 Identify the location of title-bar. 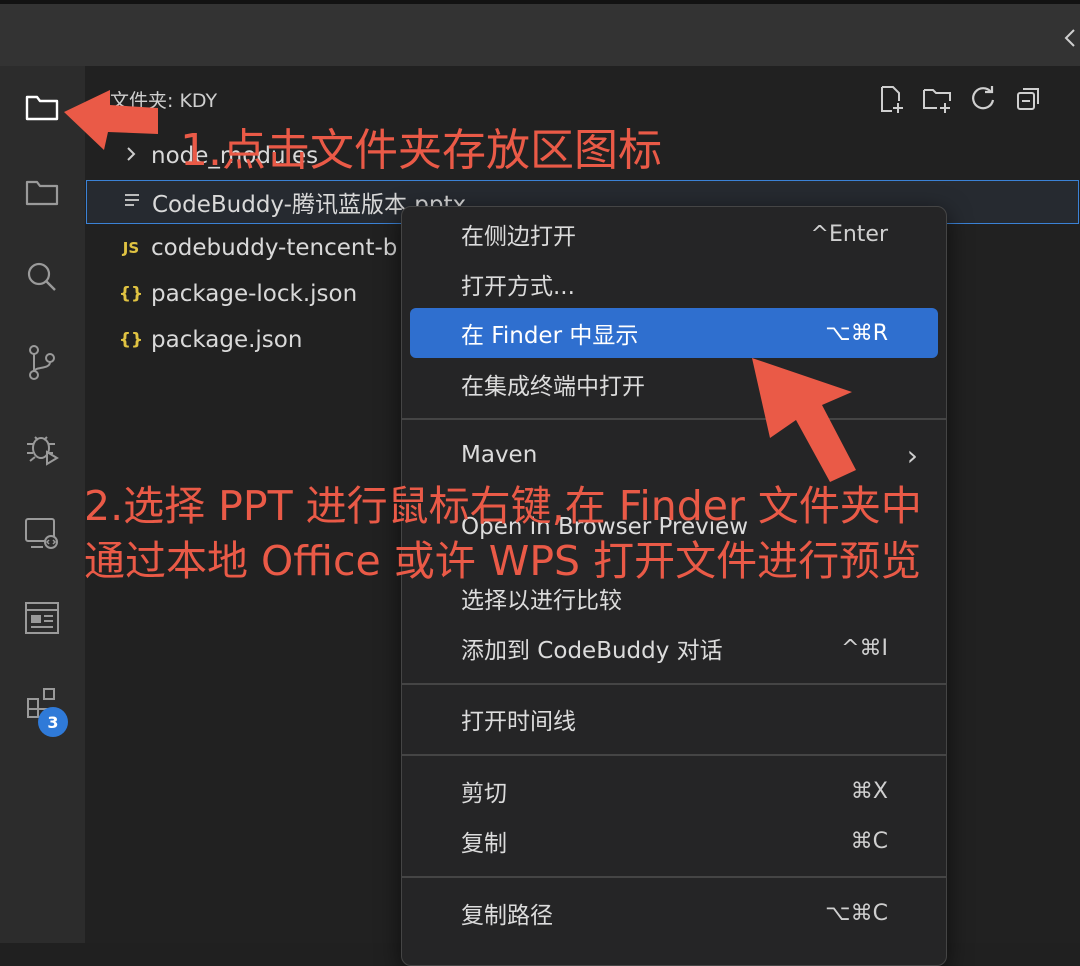
(540, 33).